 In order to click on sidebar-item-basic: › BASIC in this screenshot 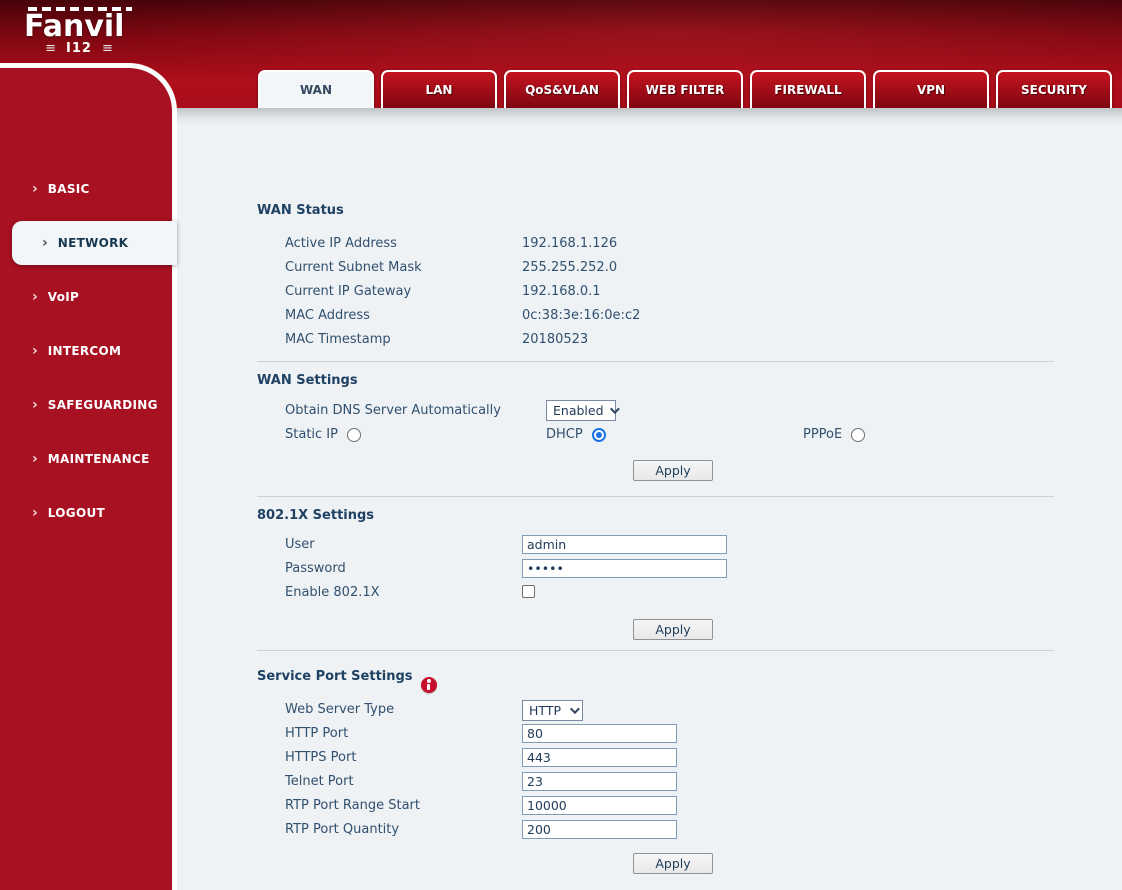, I will do `click(86, 189)`.